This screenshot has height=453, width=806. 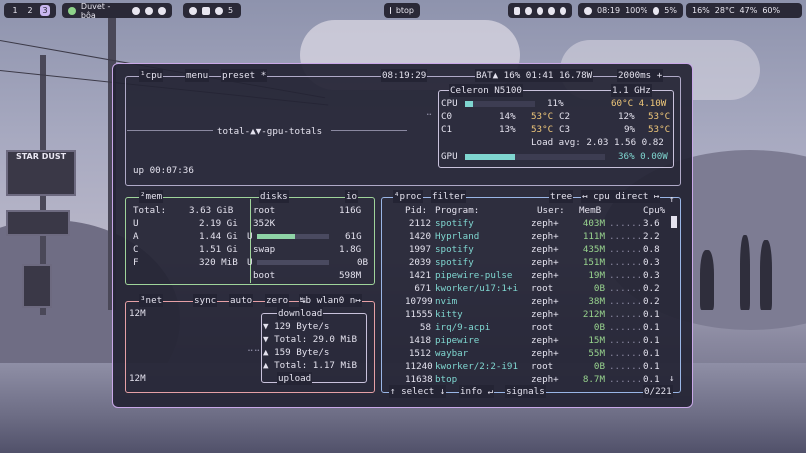 I want to click on workspace-3: 3, so click(x=45, y=10).